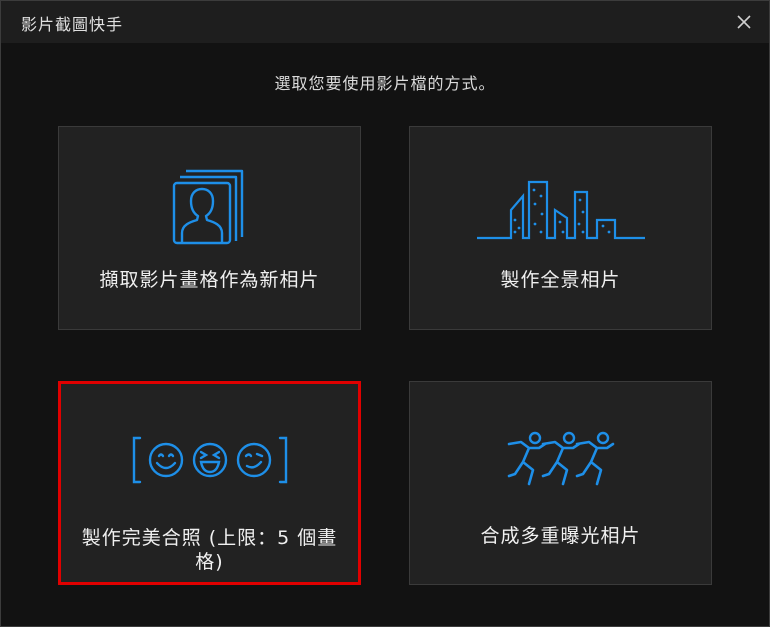 This screenshot has height=627, width=770. I want to click on option-capture-frame-card: 擷取影片畫格作為新相片, so click(209, 228).